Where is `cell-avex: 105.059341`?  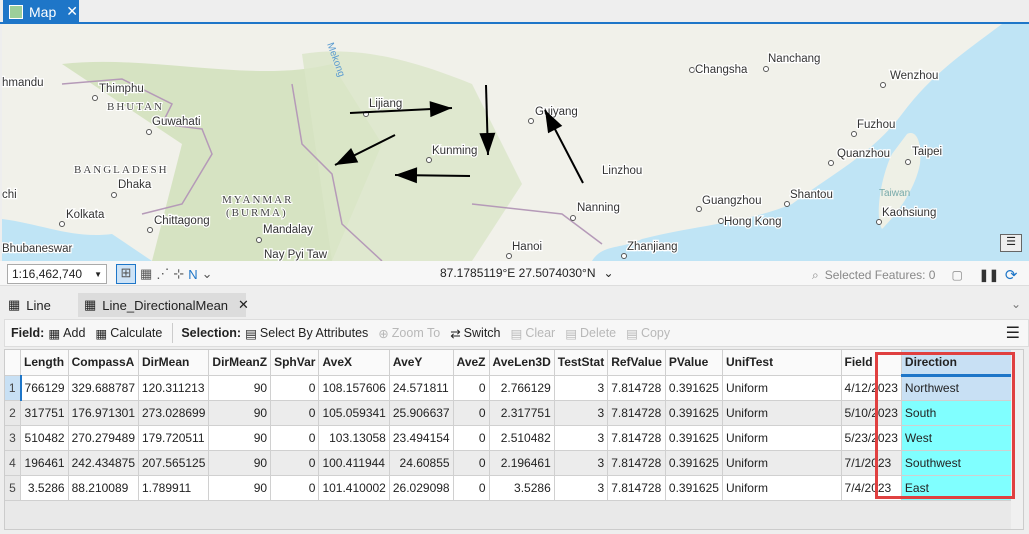 cell-avex: 105.059341 is located at coordinates (354, 412).